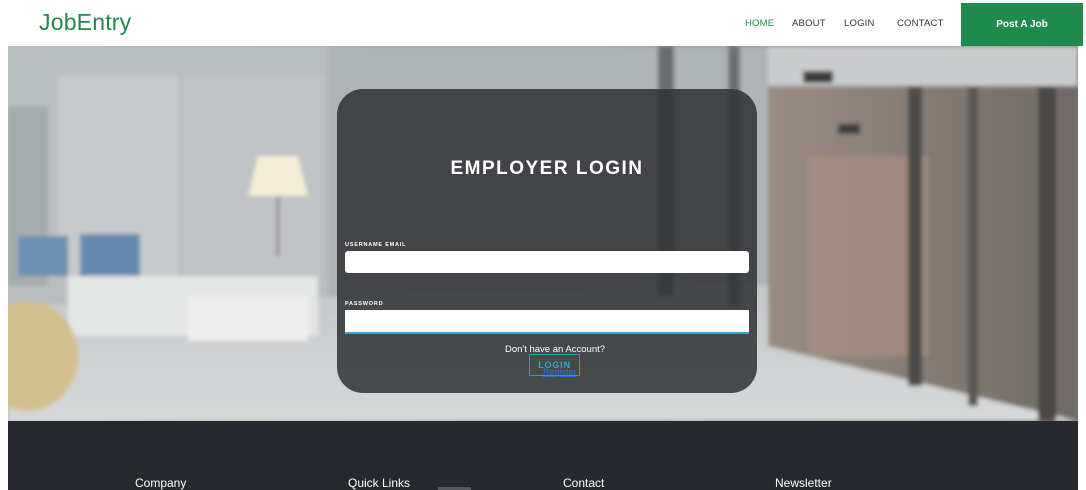 Image resolution: width=1086 pixels, height=490 pixels. What do you see at coordinates (859, 23) in the screenshot?
I see `nav-login-link: LOGIN` at bounding box center [859, 23].